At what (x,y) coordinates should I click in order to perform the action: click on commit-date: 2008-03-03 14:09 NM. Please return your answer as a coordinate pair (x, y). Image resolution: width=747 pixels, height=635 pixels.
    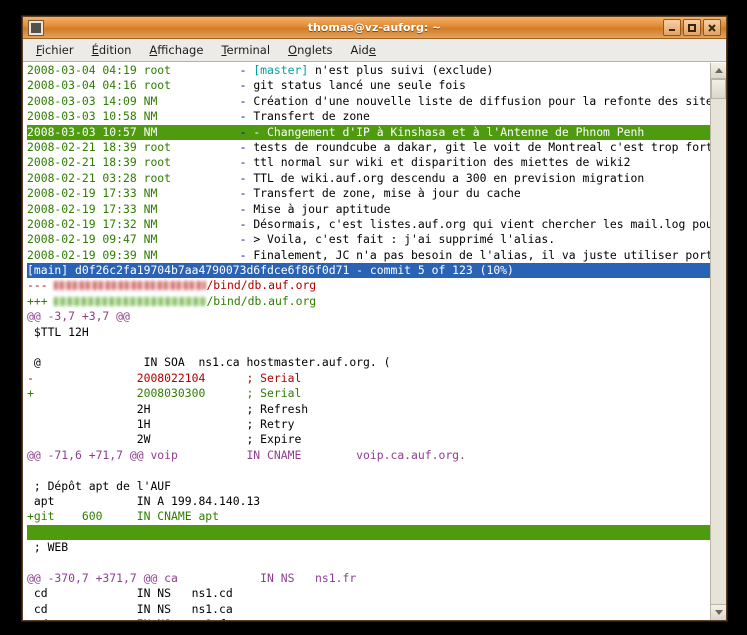
    Looking at the image, I should click on (133, 100).